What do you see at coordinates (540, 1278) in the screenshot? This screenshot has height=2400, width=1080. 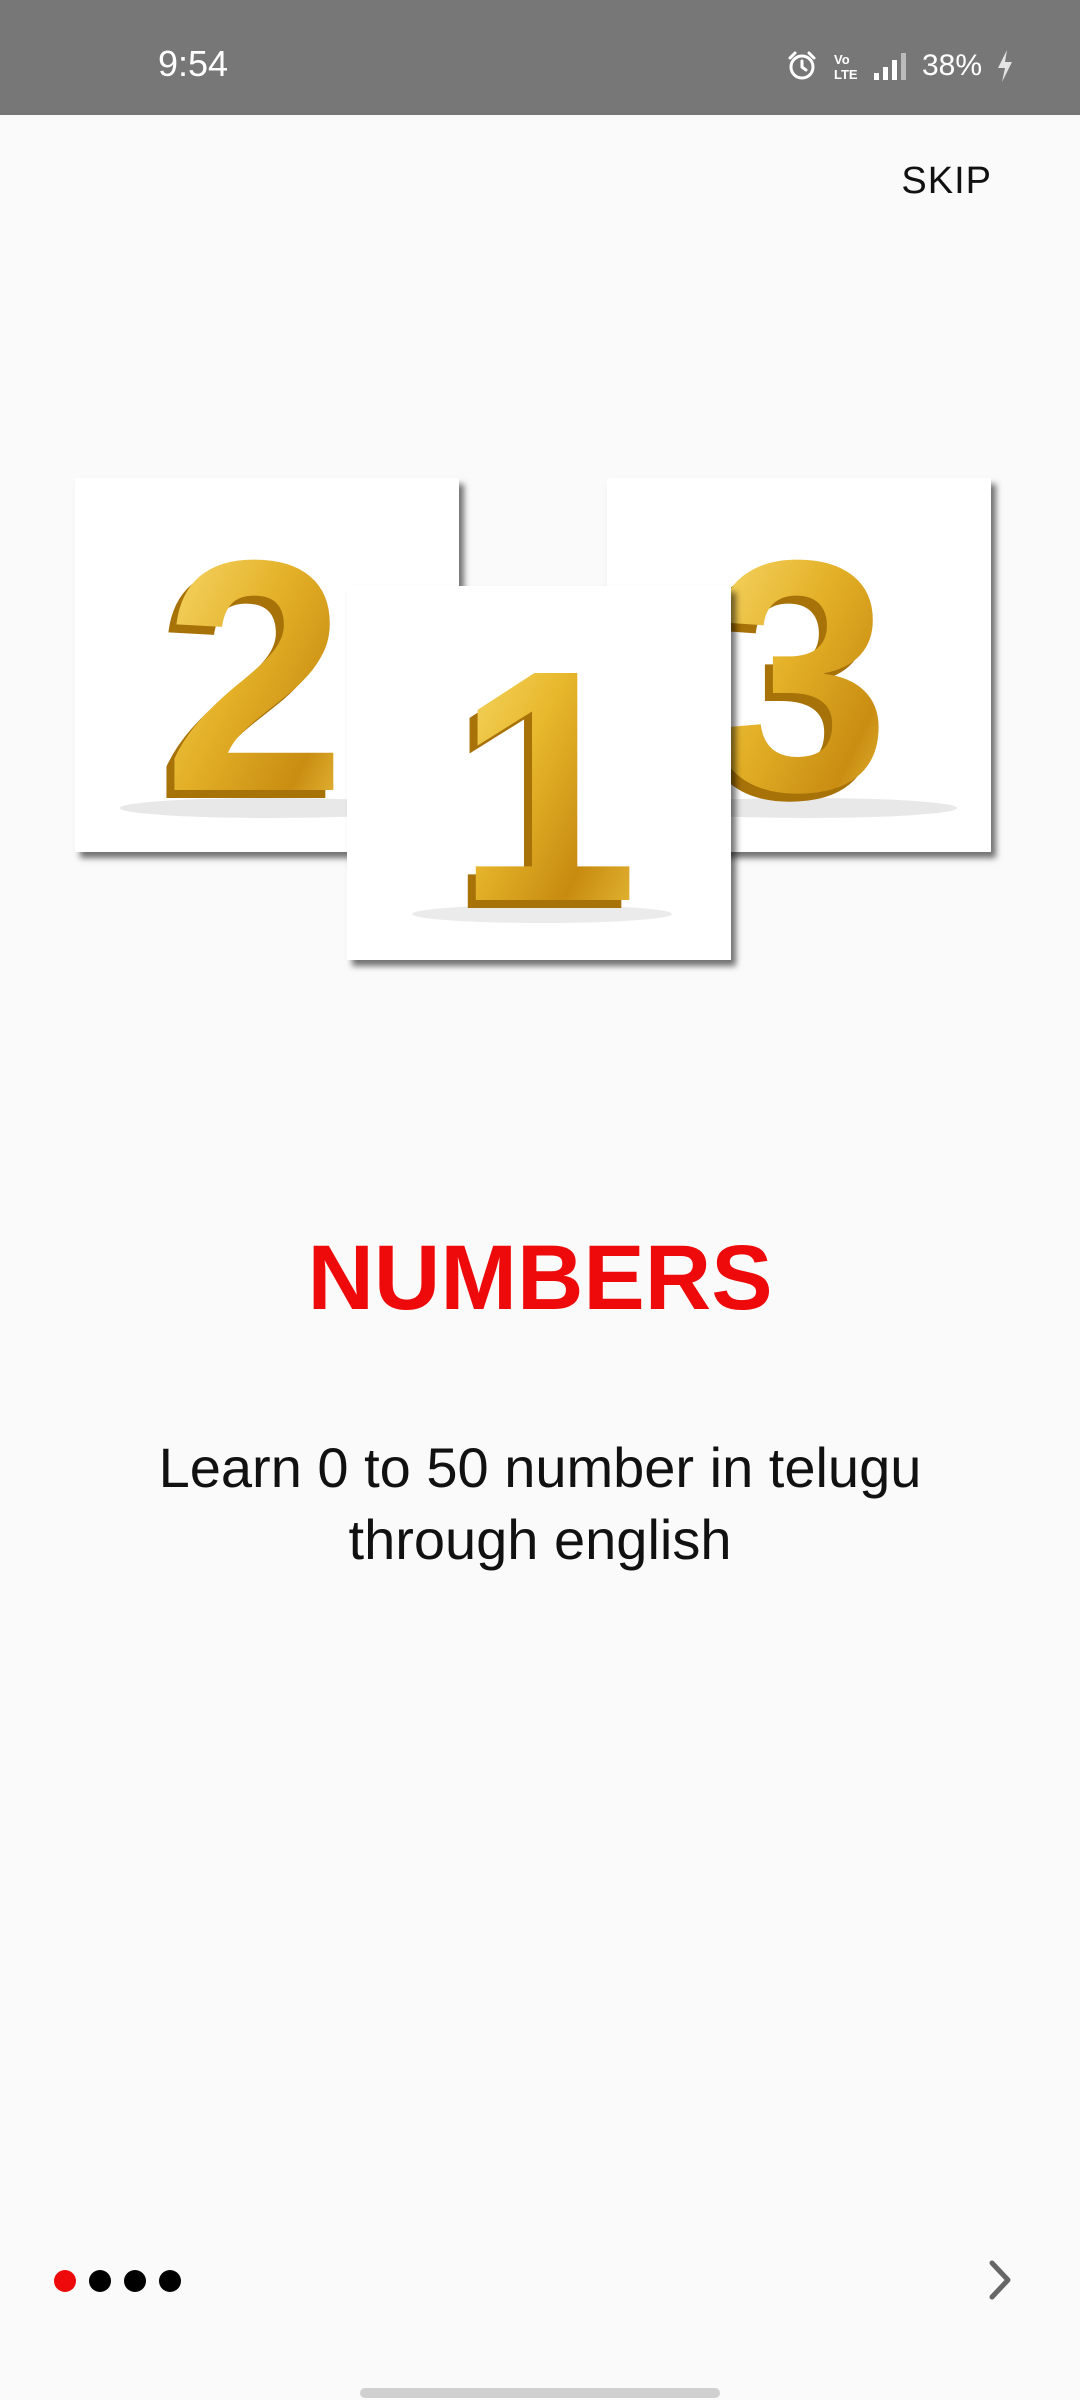 I see `page-title: NUMBERS` at bounding box center [540, 1278].